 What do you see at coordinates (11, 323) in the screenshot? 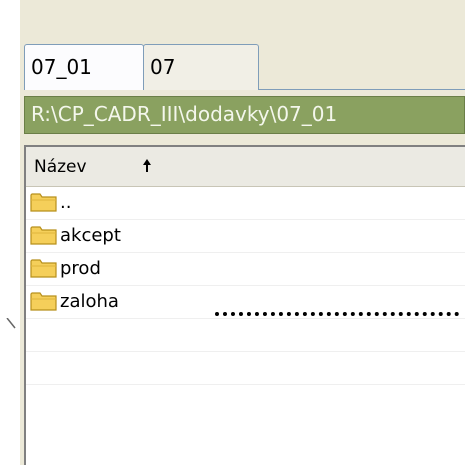
I see `edge-mark` at bounding box center [11, 323].